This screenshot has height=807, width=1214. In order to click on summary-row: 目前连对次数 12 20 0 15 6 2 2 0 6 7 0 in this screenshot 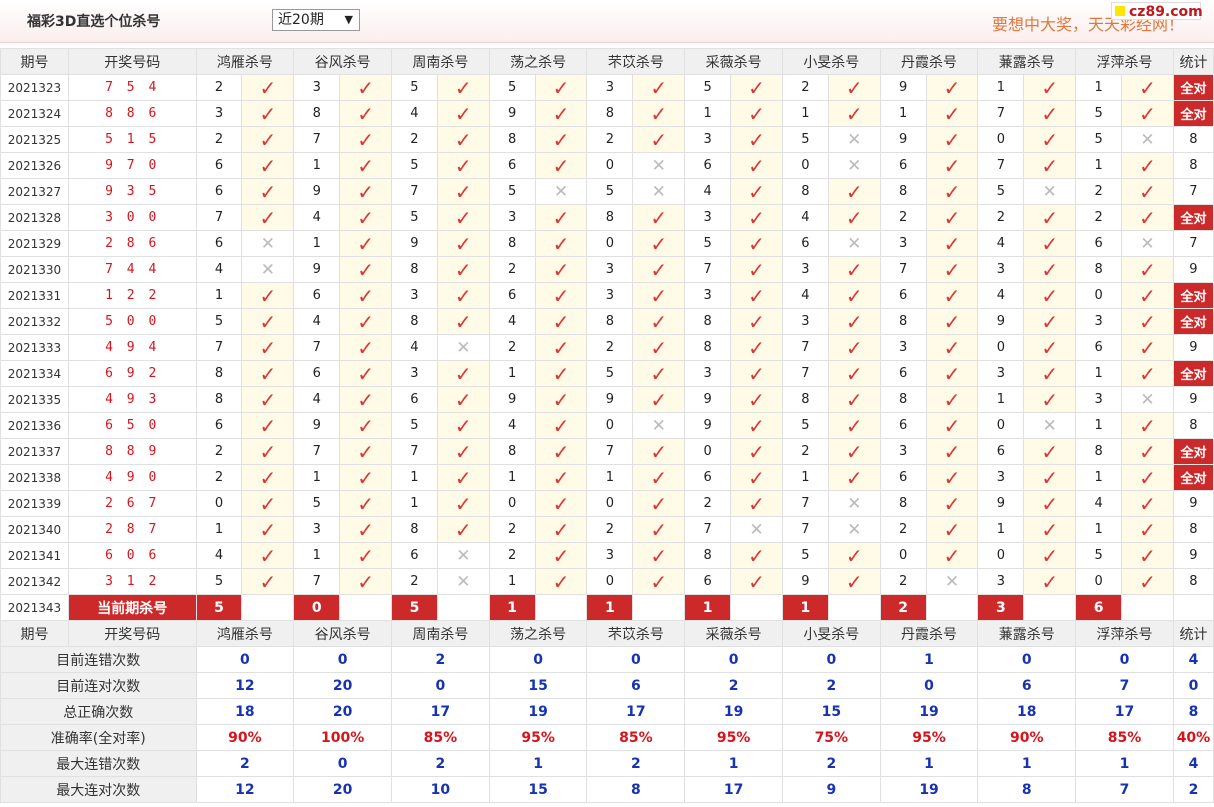, I will do `click(607, 685)`.